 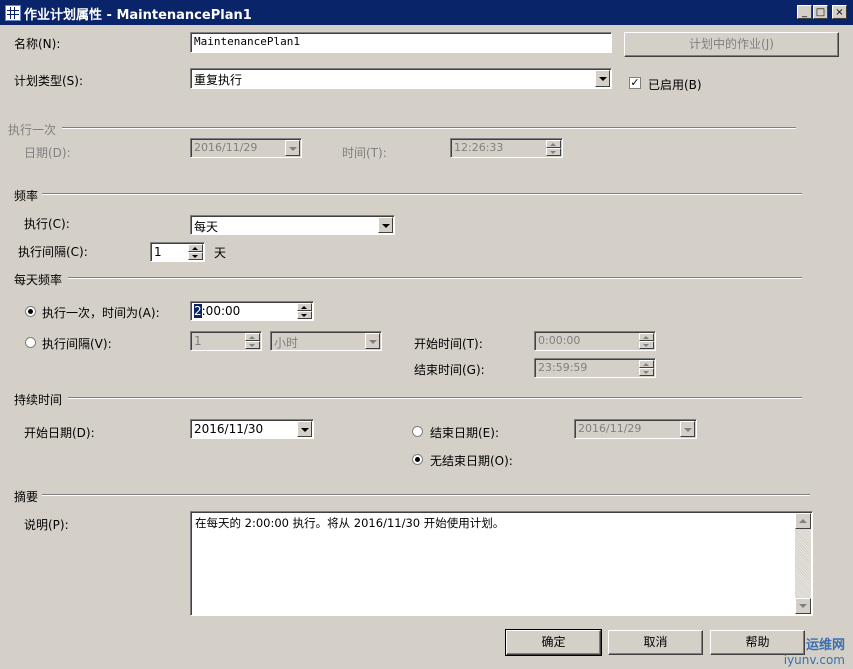 What do you see at coordinates (825, 645) in the screenshot?
I see `watermark-line1: 运维网` at bounding box center [825, 645].